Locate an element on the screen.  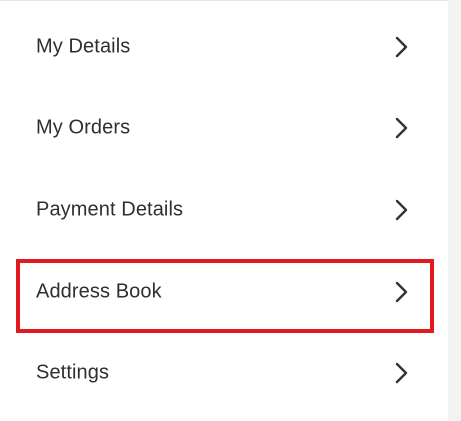
menu-item-label: My Details is located at coordinates (83, 46).